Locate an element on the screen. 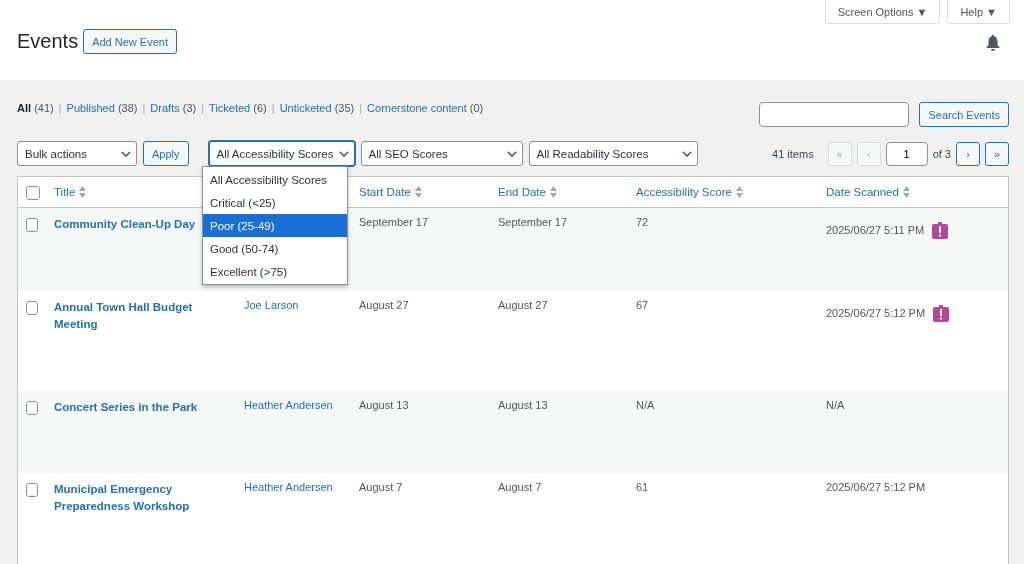  end-date: August 27 is located at coordinates (523, 305).